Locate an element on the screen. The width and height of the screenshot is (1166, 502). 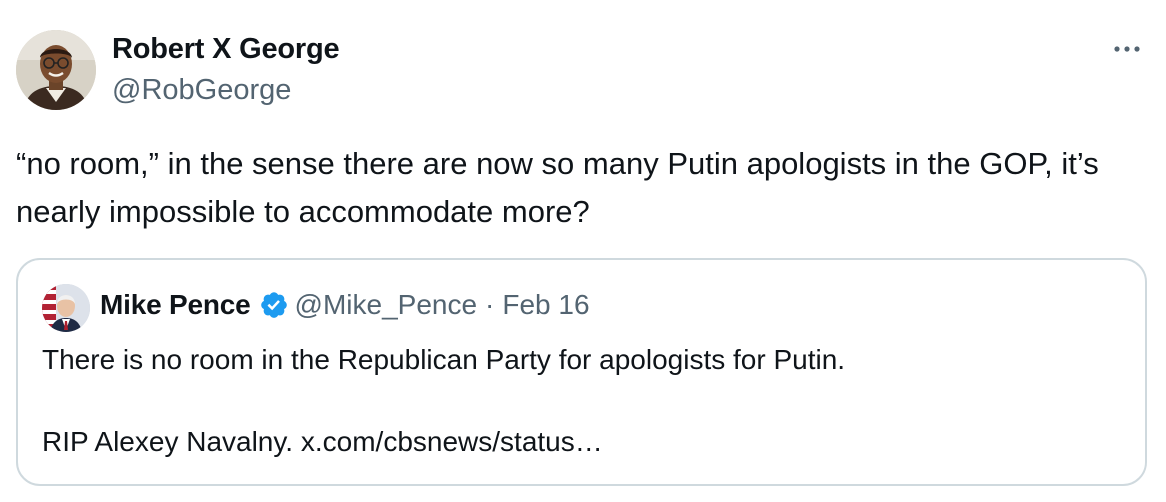
more-horizontal-icon is located at coordinates (1127, 49).